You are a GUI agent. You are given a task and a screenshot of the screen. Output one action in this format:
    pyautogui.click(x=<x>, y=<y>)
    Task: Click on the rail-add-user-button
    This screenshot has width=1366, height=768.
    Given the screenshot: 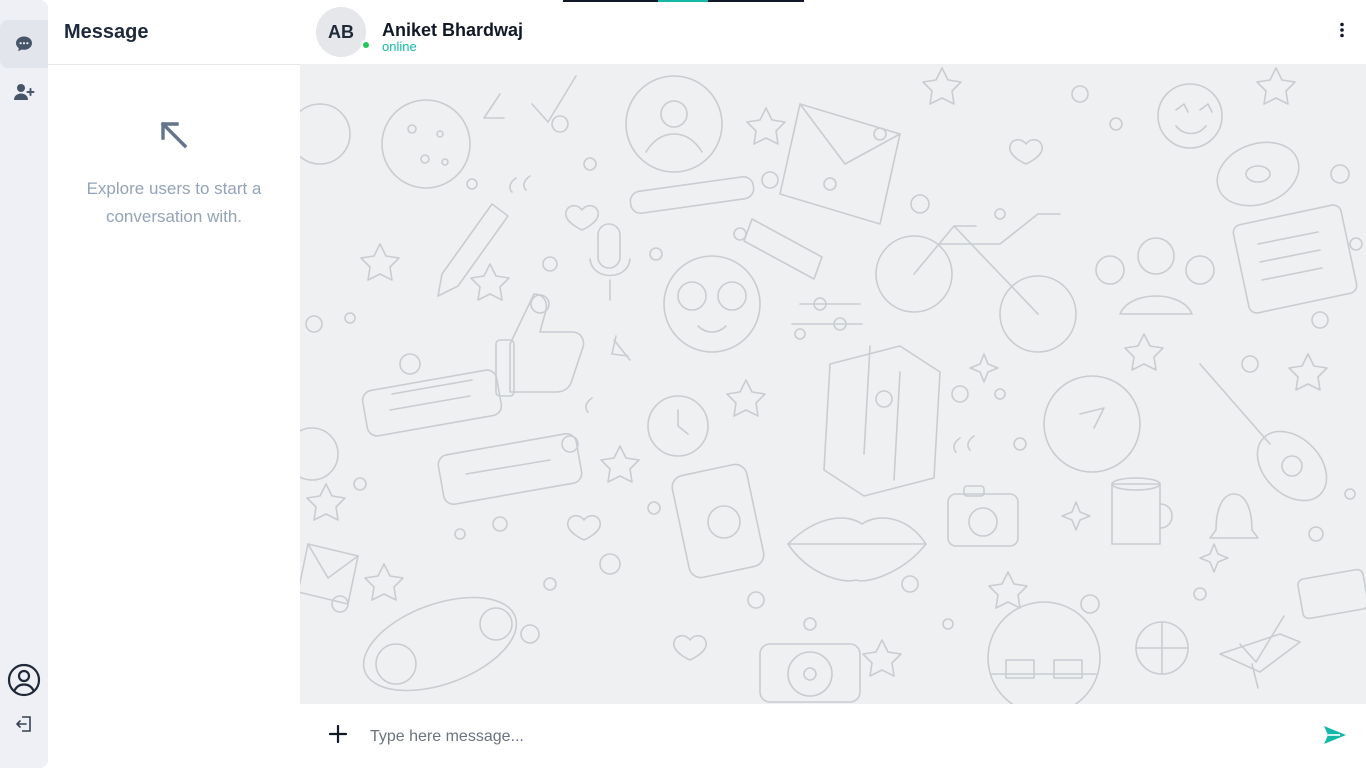 What is the action you would take?
    pyautogui.click(x=24, y=92)
    